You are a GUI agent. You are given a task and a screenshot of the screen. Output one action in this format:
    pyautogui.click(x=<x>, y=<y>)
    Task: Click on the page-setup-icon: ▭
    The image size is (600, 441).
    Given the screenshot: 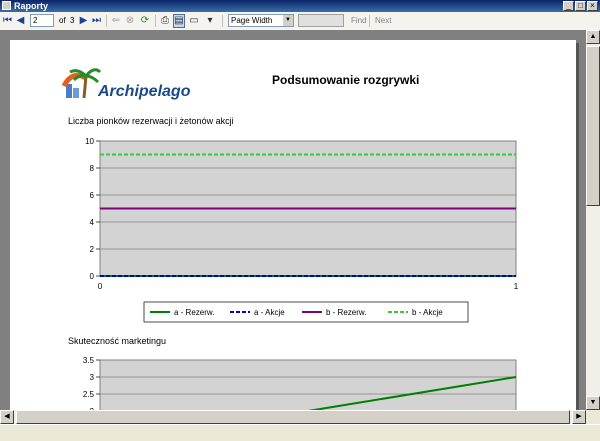 What is the action you would take?
    pyautogui.click(x=194, y=21)
    